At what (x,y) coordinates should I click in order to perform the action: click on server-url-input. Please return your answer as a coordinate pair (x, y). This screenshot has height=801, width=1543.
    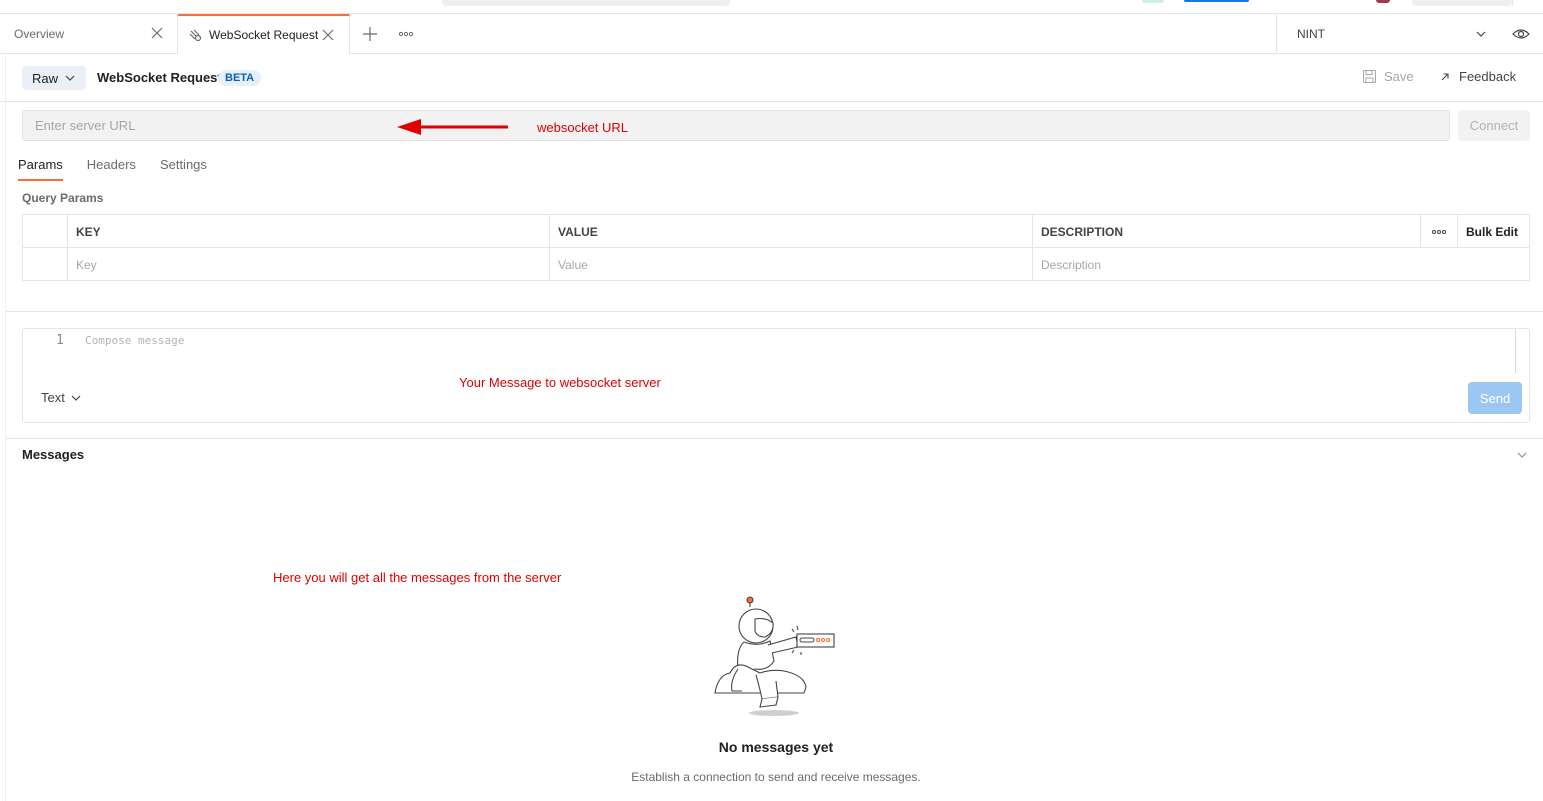
    Looking at the image, I should click on (736, 125).